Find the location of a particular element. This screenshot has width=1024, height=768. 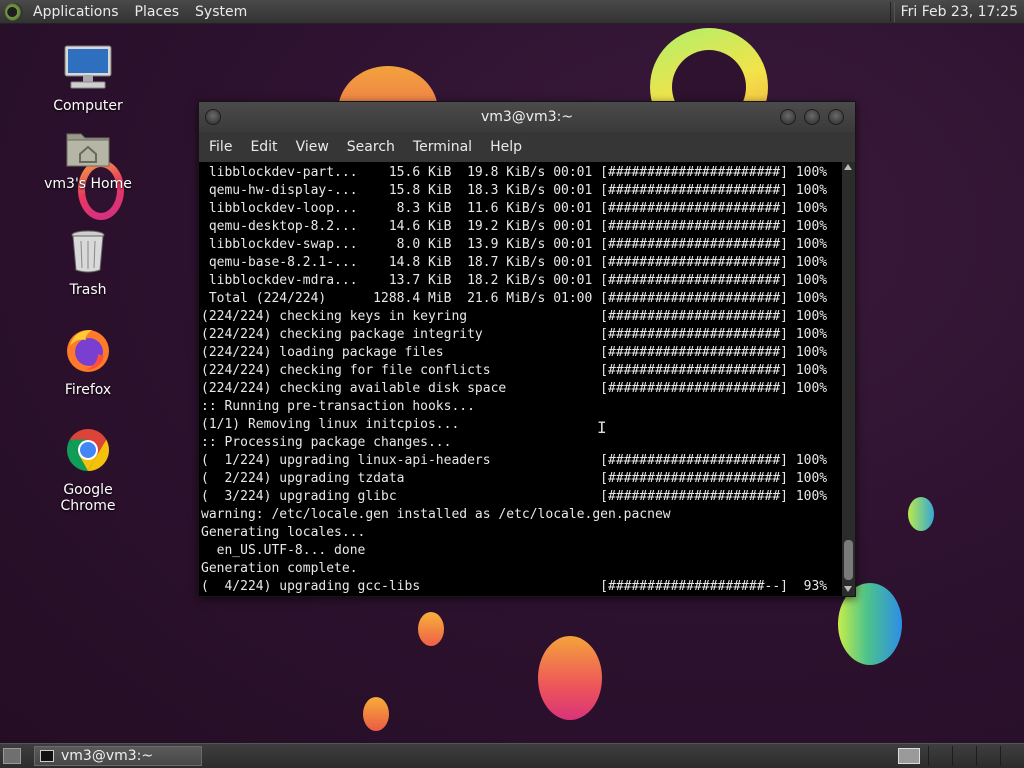

window-titlebar: vm3@vm3:~ is located at coordinates (527, 117).